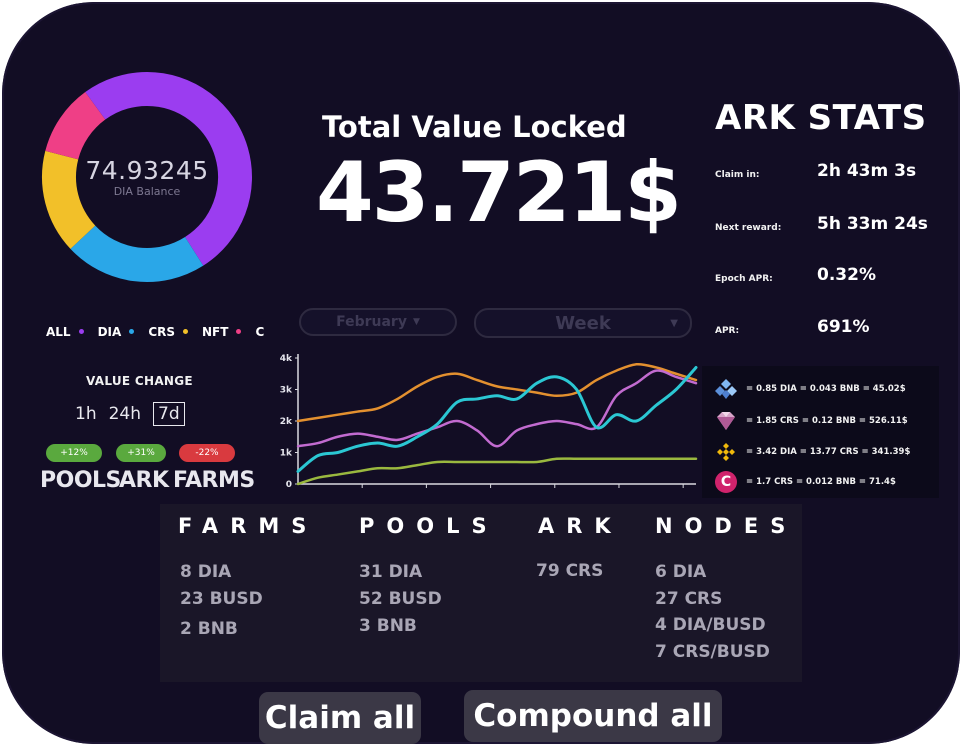  I want to click on nodes-item: 7 CRS/BUSD, so click(712, 652).